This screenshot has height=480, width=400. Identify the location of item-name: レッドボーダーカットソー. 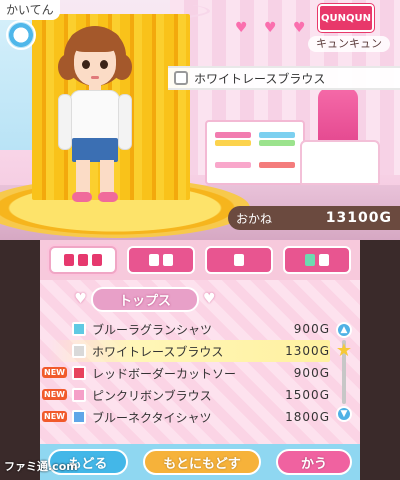
(164, 373).